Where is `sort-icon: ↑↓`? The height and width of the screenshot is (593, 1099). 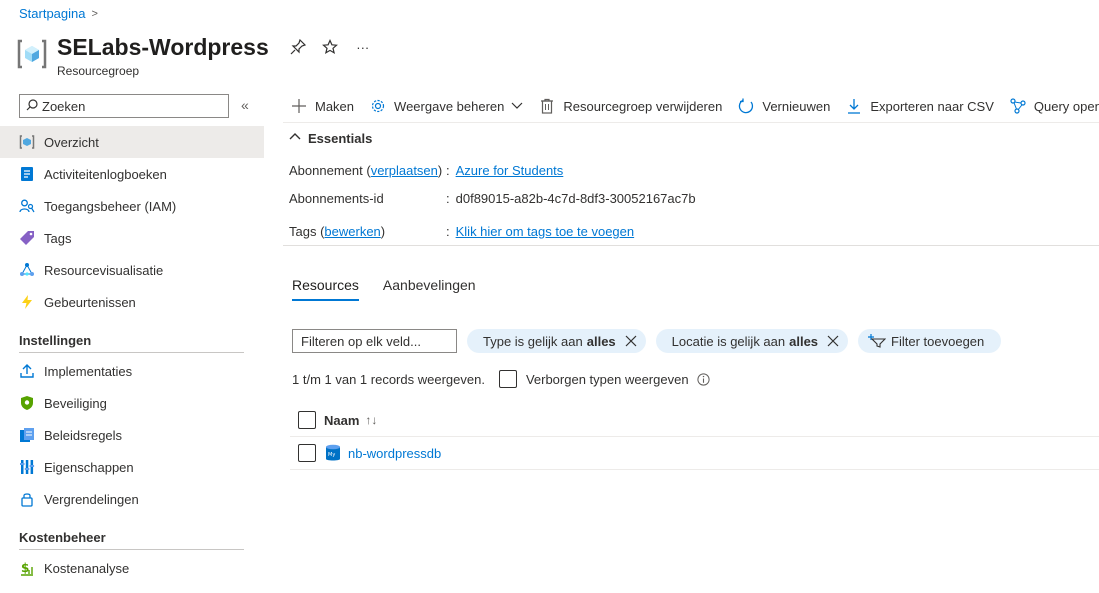 sort-icon: ↑↓ is located at coordinates (371, 420).